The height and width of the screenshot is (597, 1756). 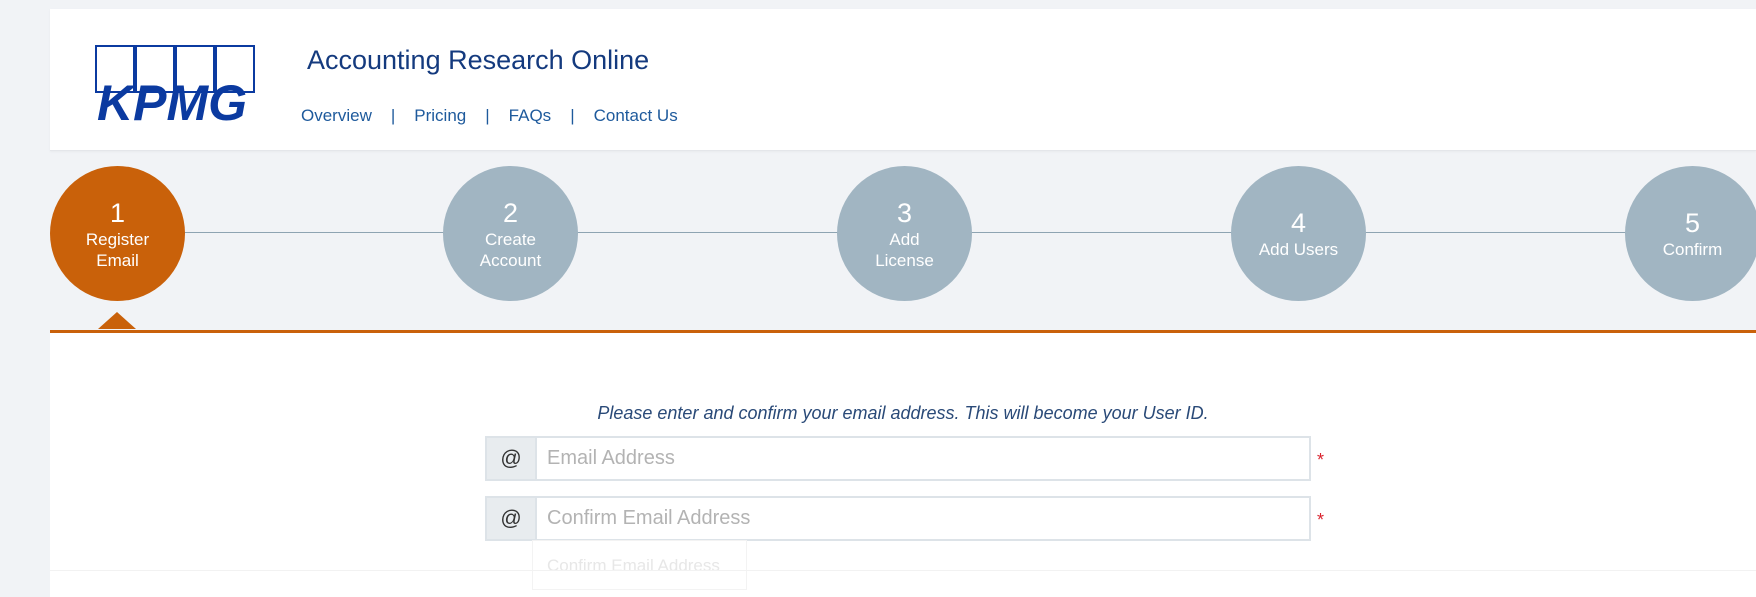 What do you see at coordinates (117, 212) in the screenshot?
I see `step-number: 1` at bounding box center [117, 212].